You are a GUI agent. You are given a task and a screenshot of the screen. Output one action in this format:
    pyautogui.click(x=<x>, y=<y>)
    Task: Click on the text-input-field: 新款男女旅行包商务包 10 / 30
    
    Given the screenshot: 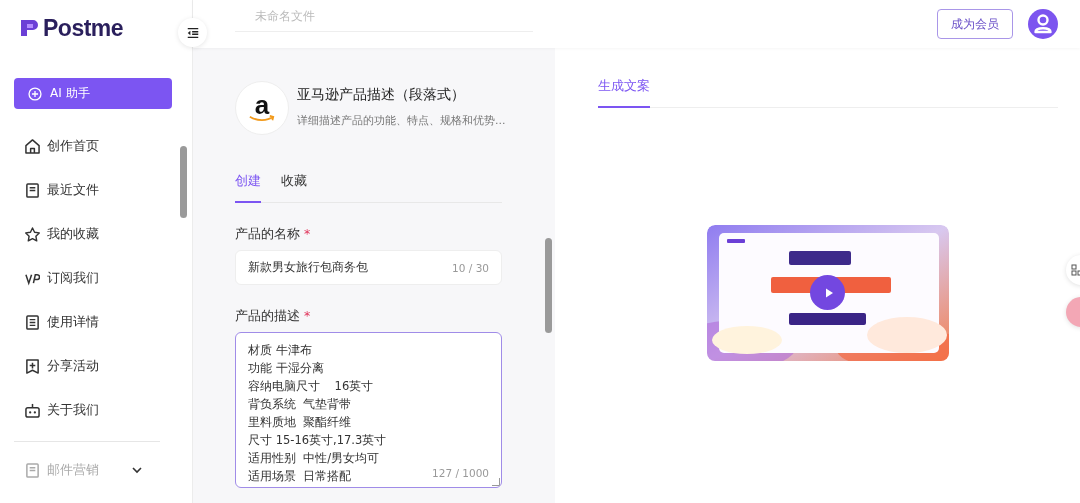 What is the action you would take?
    pyautogui.click(x=368, y=267)
    